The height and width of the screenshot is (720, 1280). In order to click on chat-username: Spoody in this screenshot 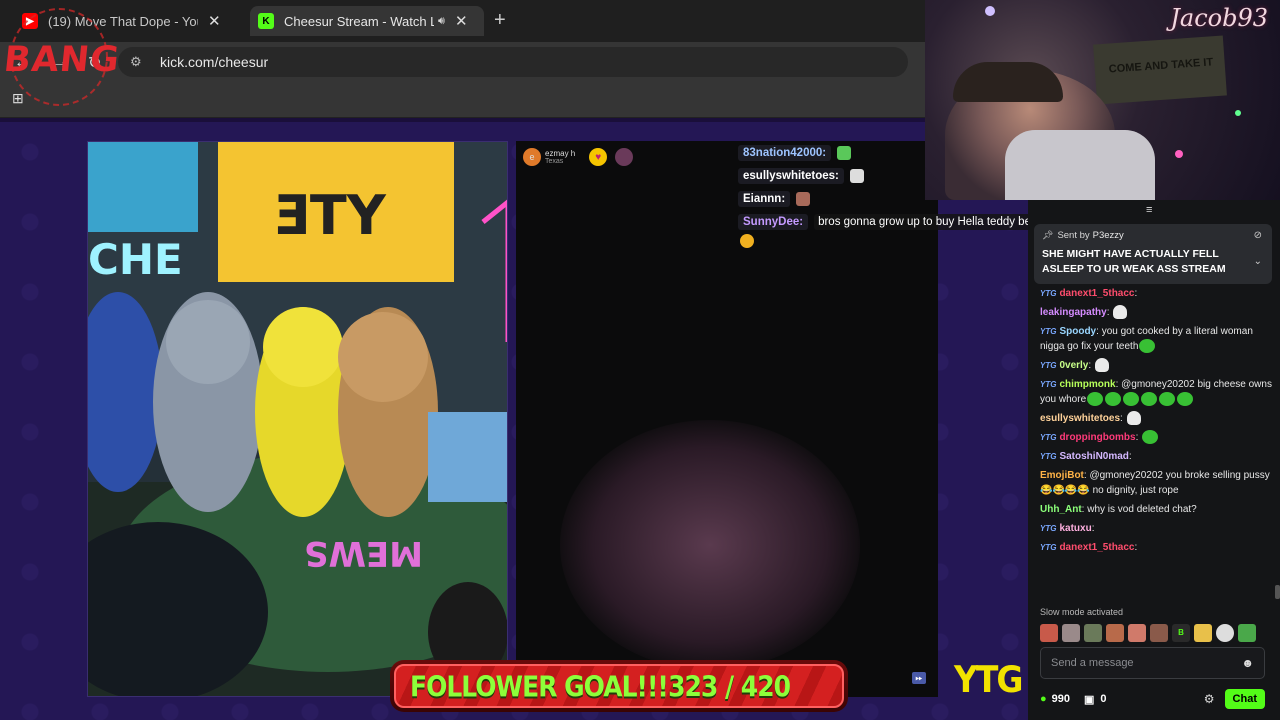, I will do `click(1077, 331)`.